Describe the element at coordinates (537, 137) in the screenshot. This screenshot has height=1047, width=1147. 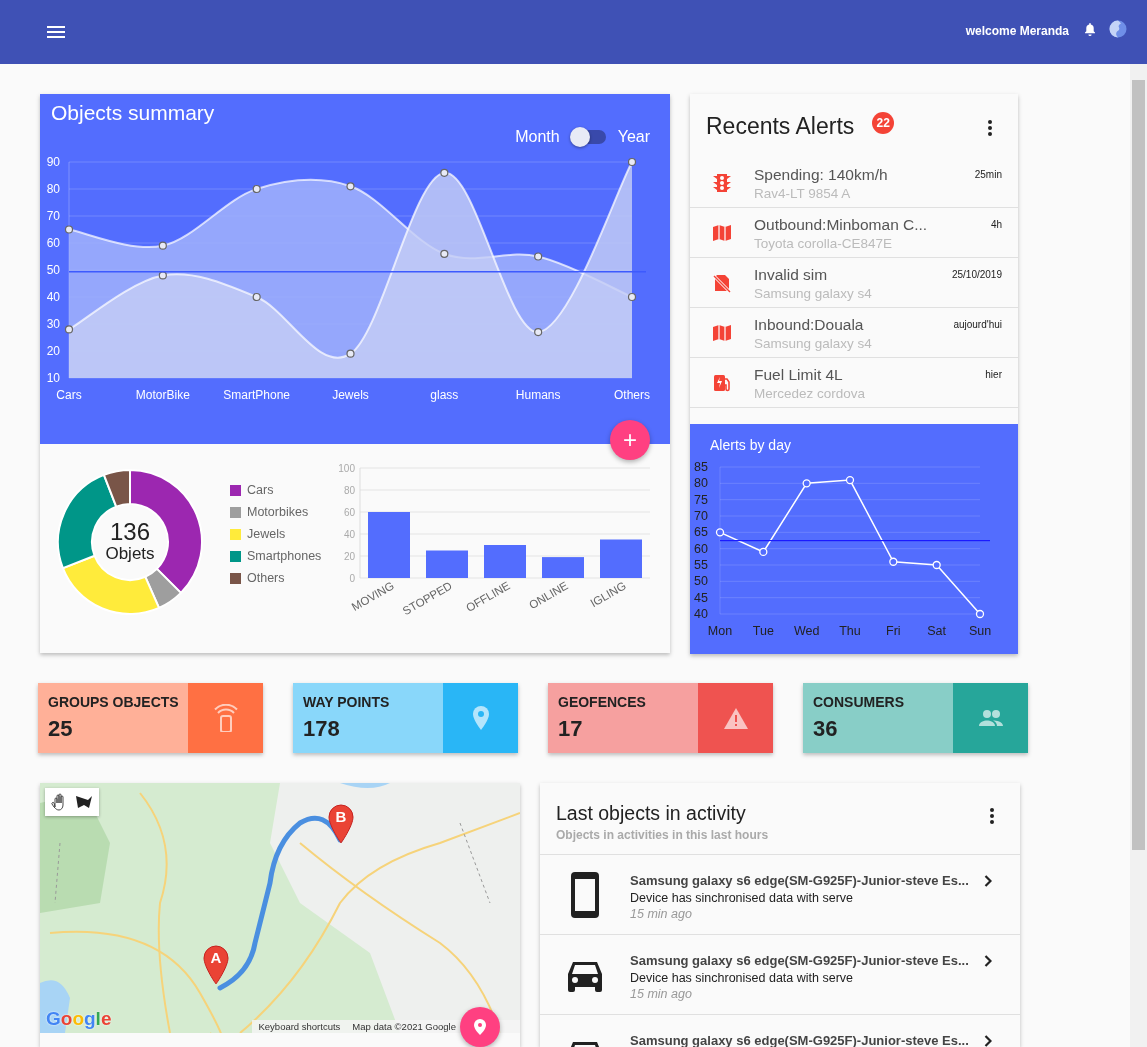
I see `toggle-label: Month` at that location.